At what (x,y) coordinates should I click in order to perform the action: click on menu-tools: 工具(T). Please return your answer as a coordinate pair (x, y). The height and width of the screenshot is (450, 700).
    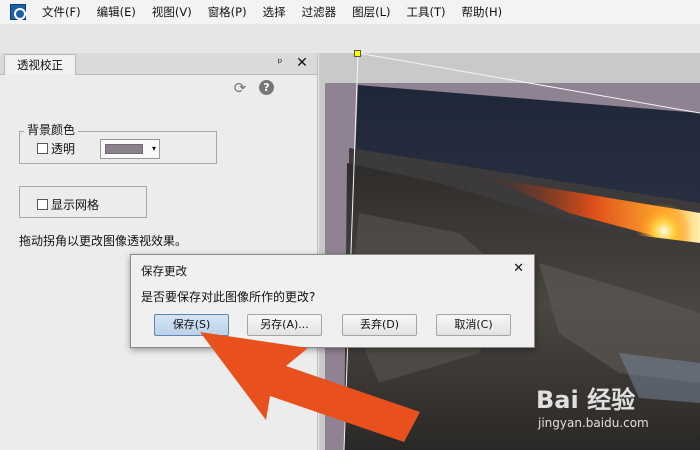
    Looking at the image, I should click on (426, 12).